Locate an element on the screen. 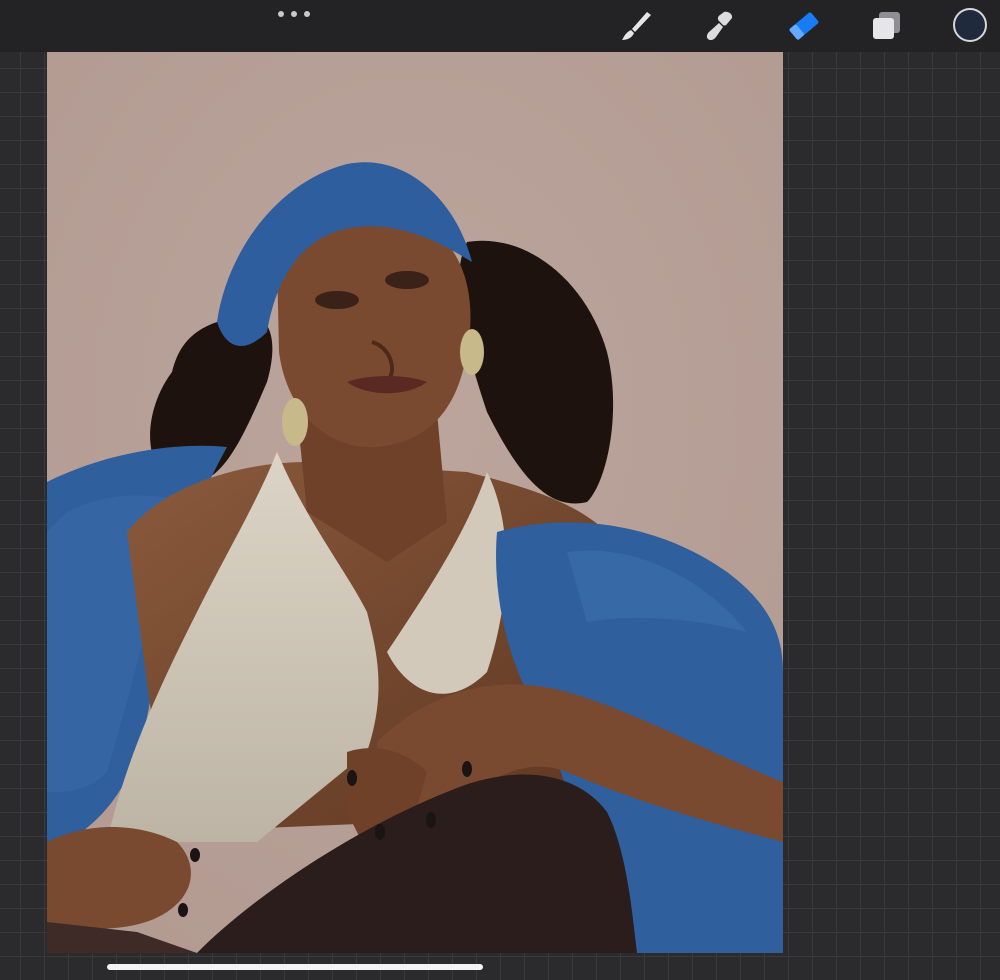 Image resolution: width=1000 pixels, height=980 pixels. brush-tool-button is located at coordinates (636, 26).